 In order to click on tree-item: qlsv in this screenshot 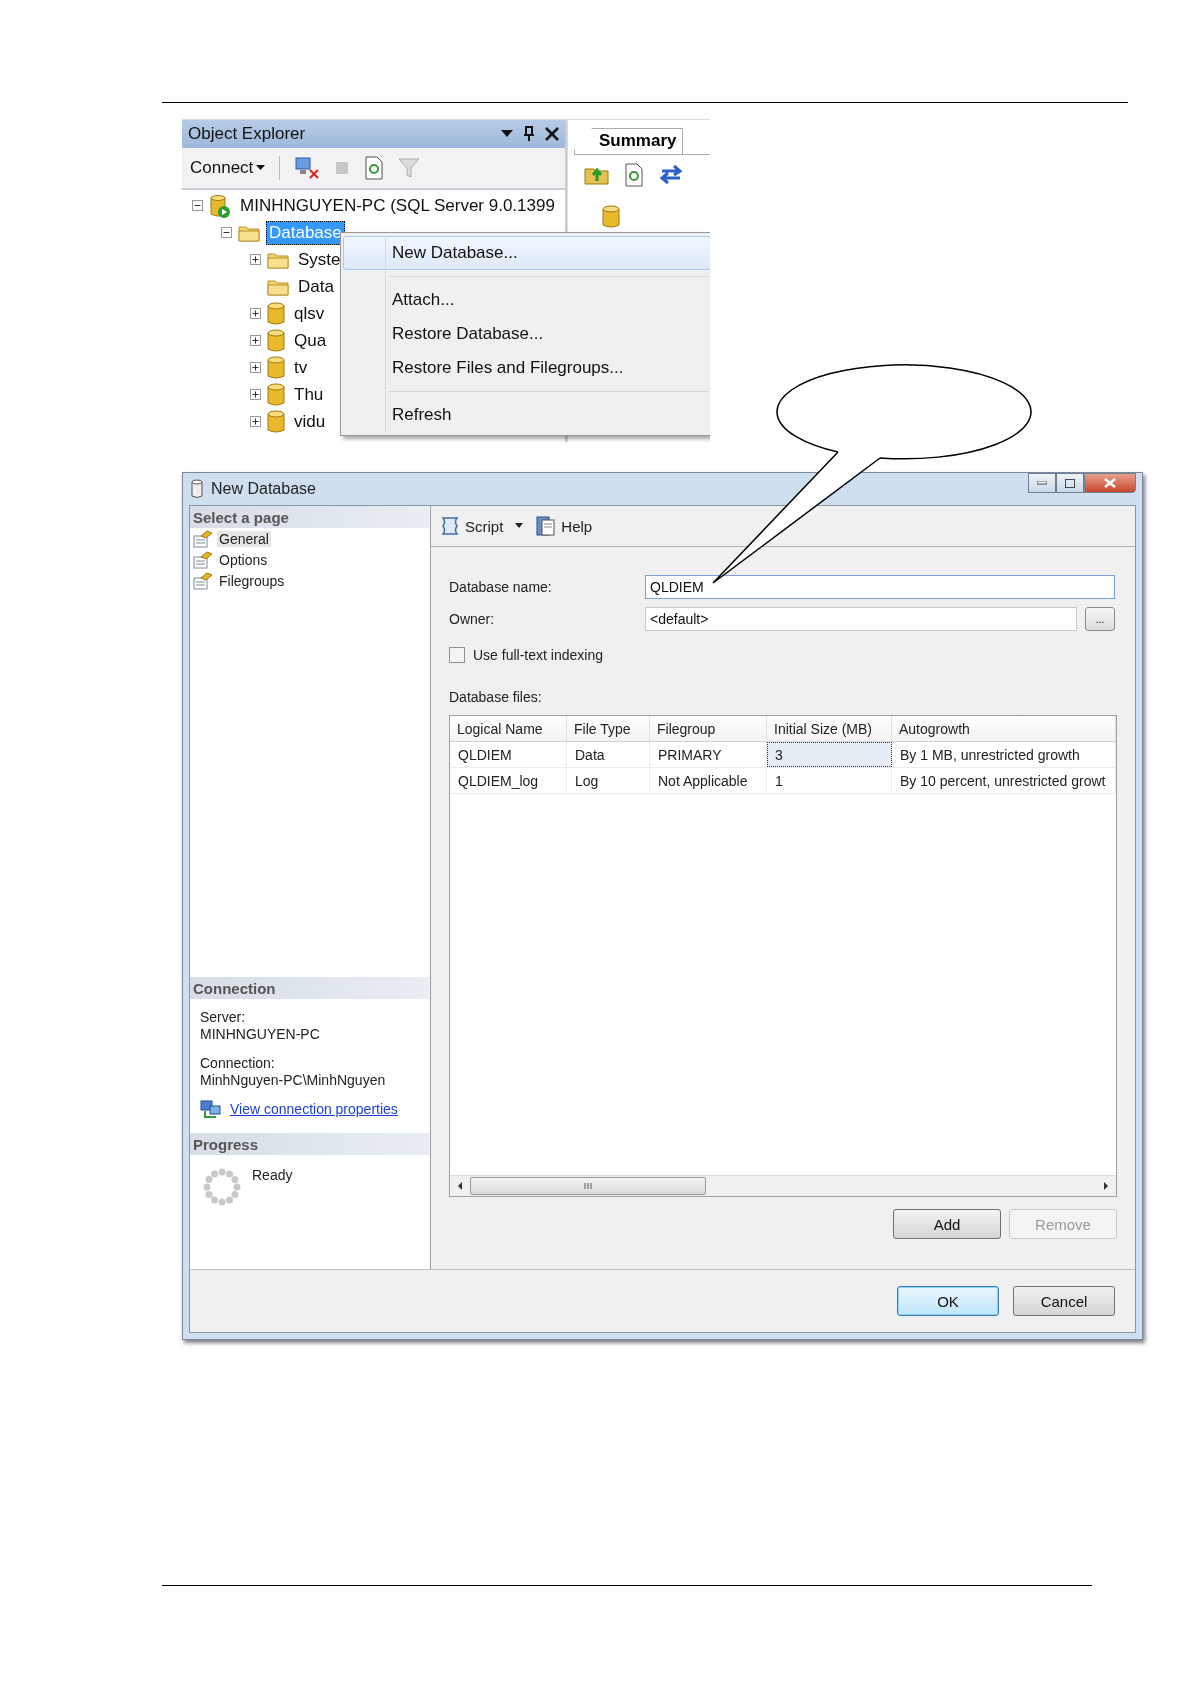, I will do `click(309, 313)`.